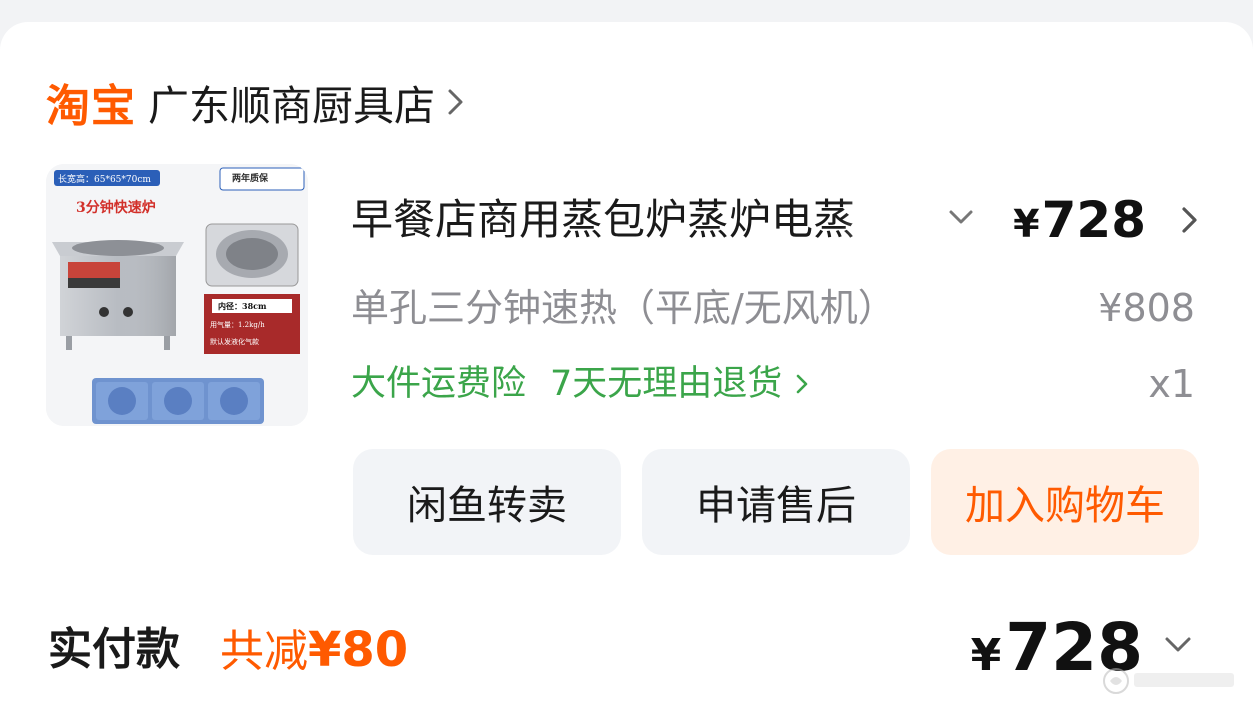 The image size is (1253, 712). What do you see at coordinates (291, 102) in the screenshot?
I see `shop-name: 广东顺商厨具店` at bounding box center [291, 102].